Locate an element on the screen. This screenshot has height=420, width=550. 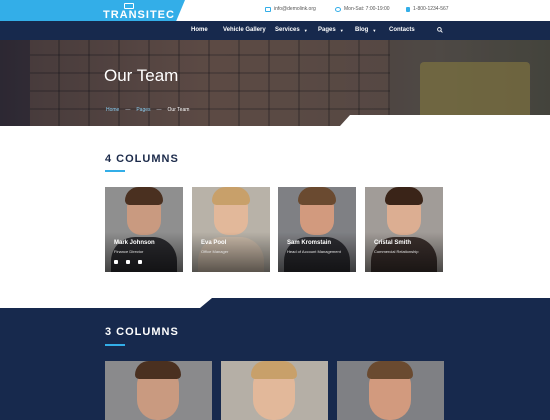
team-card-sam-kromstain: Sam Kromstain Head of Account Management is located at coordinates (317, 229).